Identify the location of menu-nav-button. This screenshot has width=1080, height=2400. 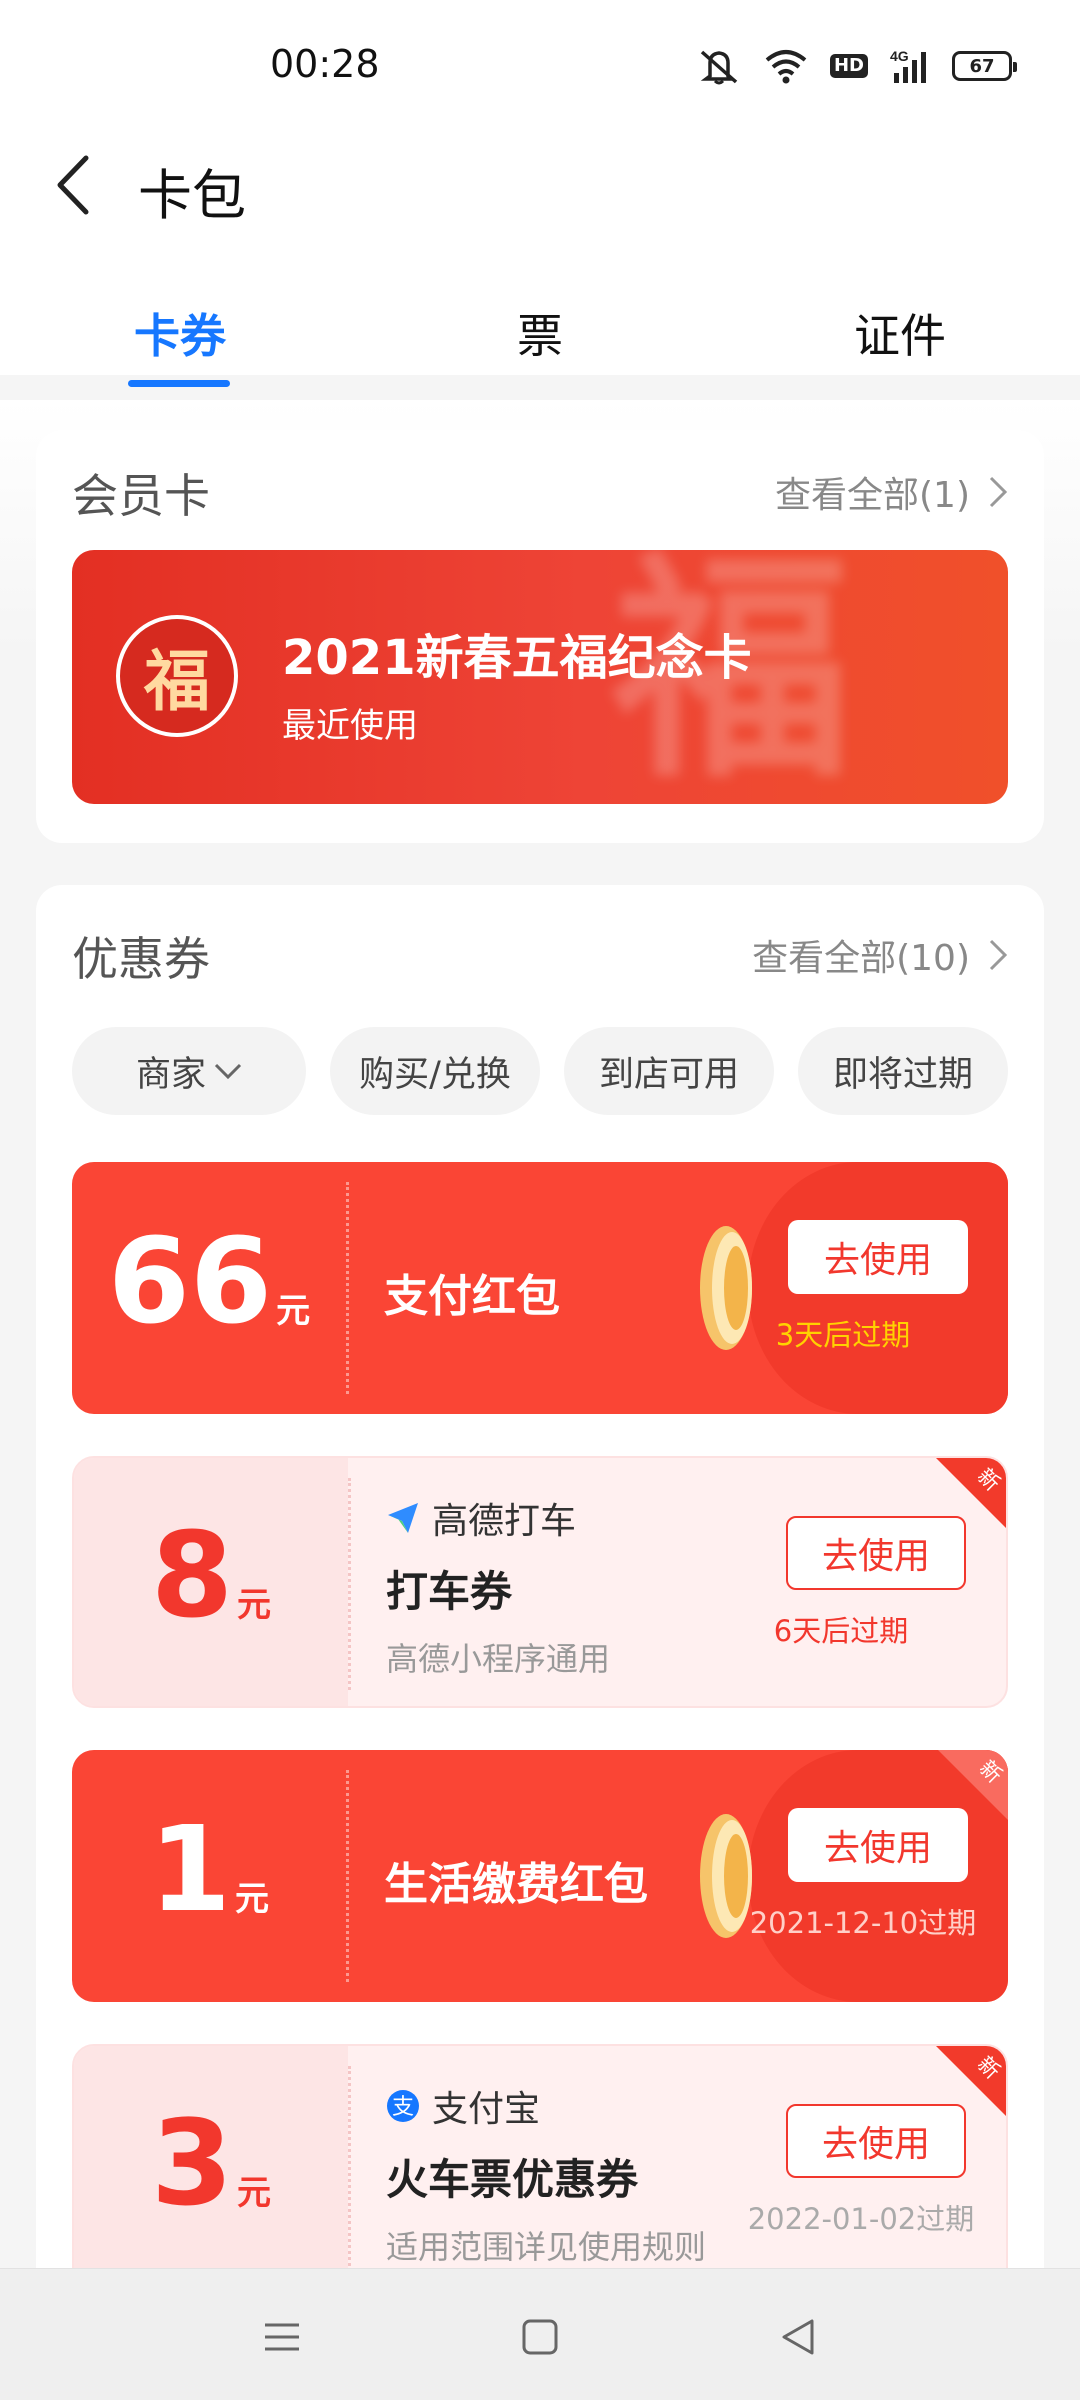
(282, 2337).